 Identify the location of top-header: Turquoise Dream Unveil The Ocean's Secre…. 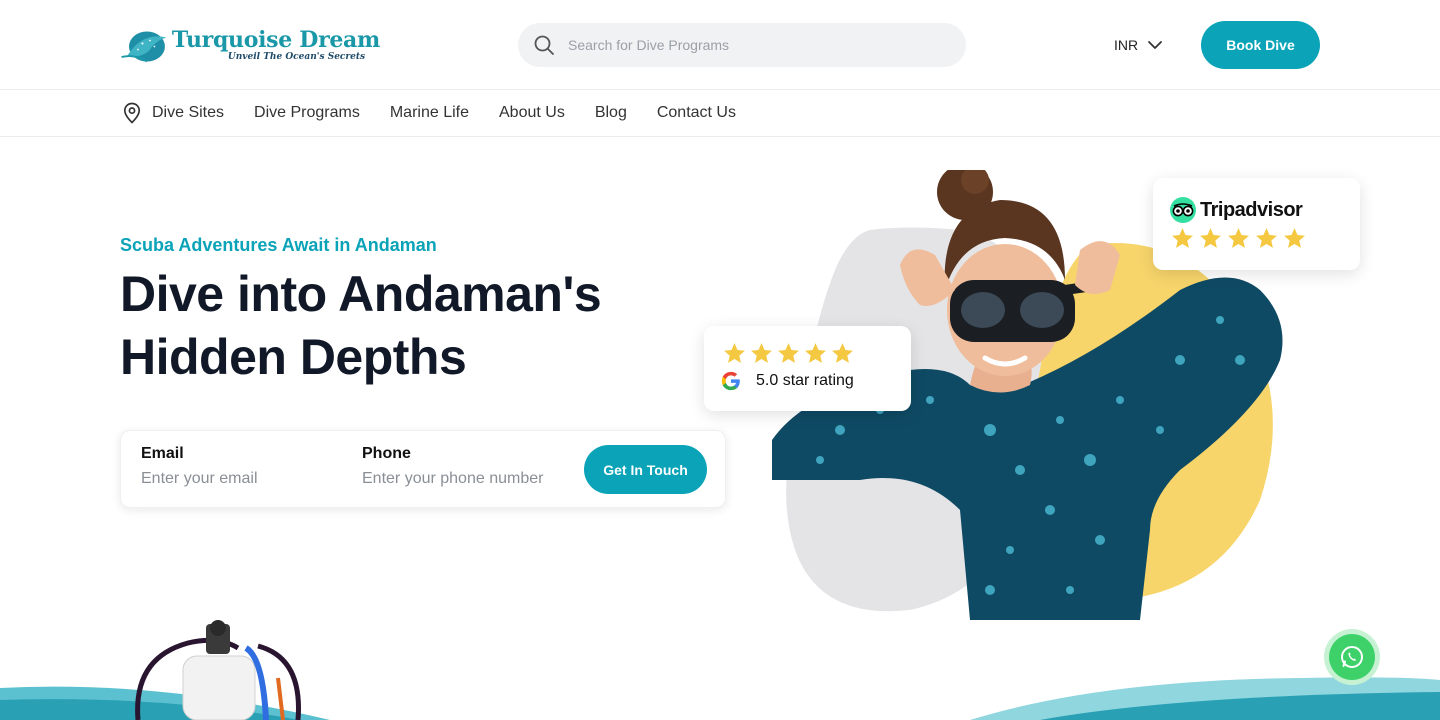
(720, 45).